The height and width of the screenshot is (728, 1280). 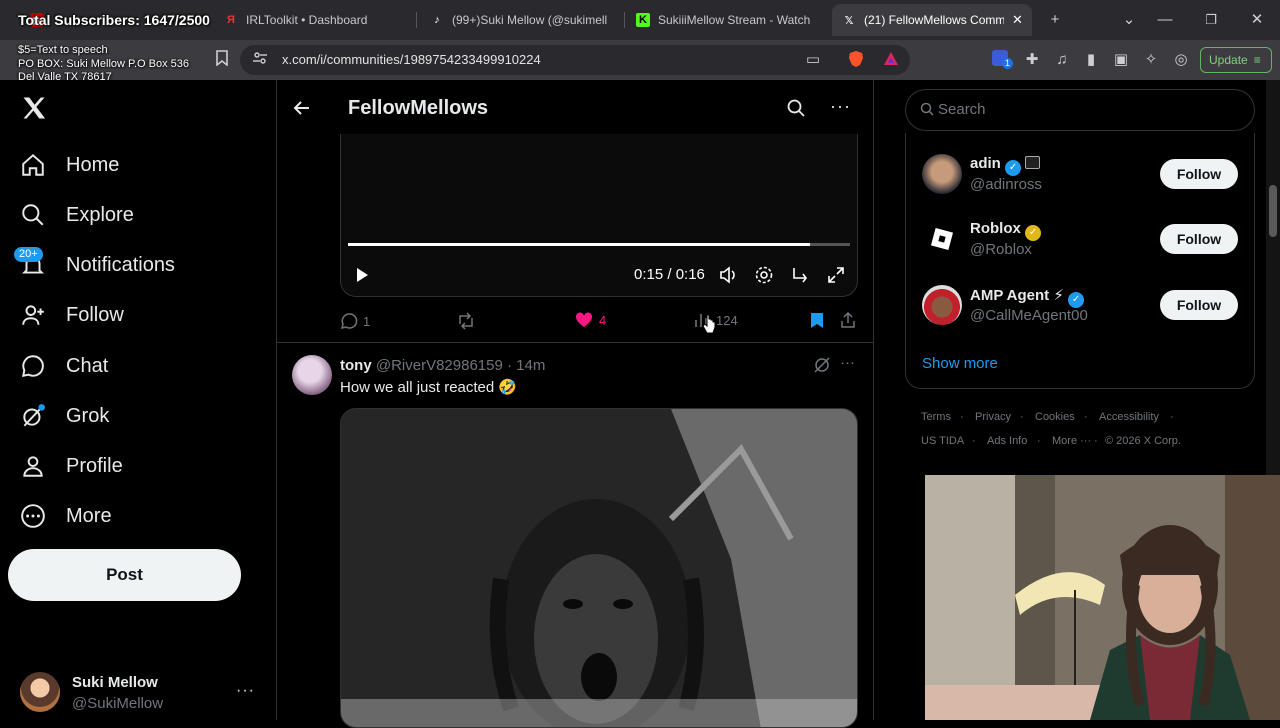 What do you see at coordinates (836, 277) in the screenshot?
I see `fullscreen-icon` at bounding box center [836, 277].